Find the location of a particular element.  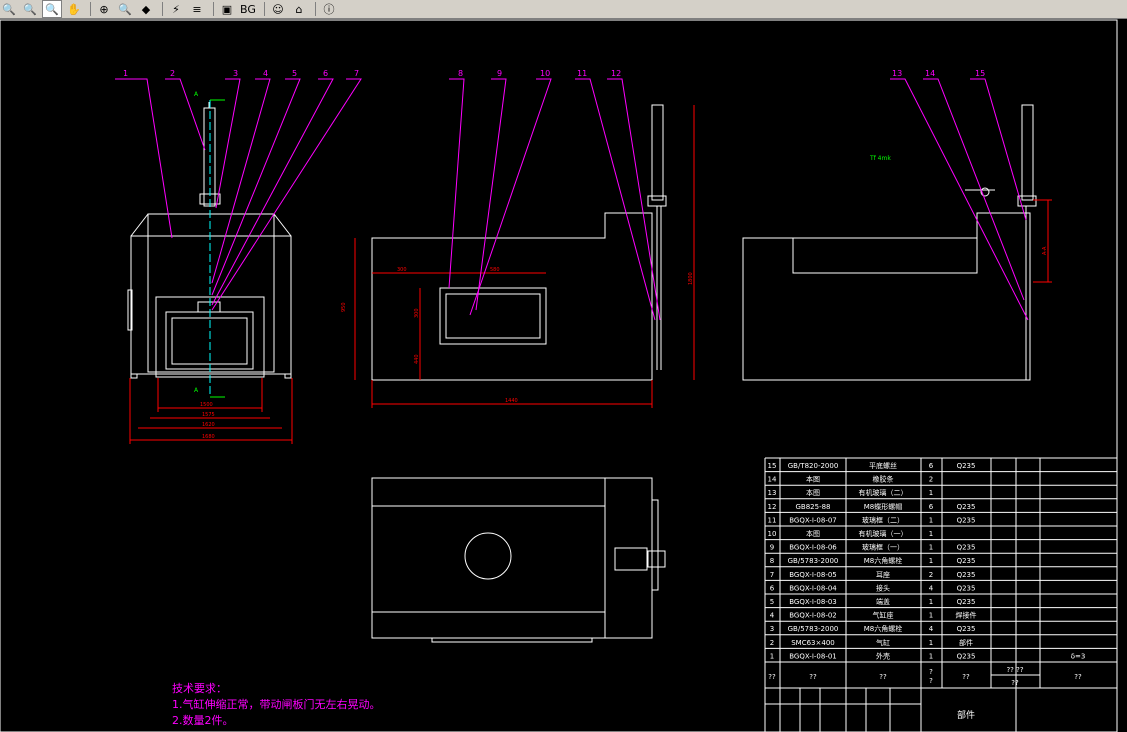

bom-cell-name: M8六角螺栓 is located at coordinates (883, 628).